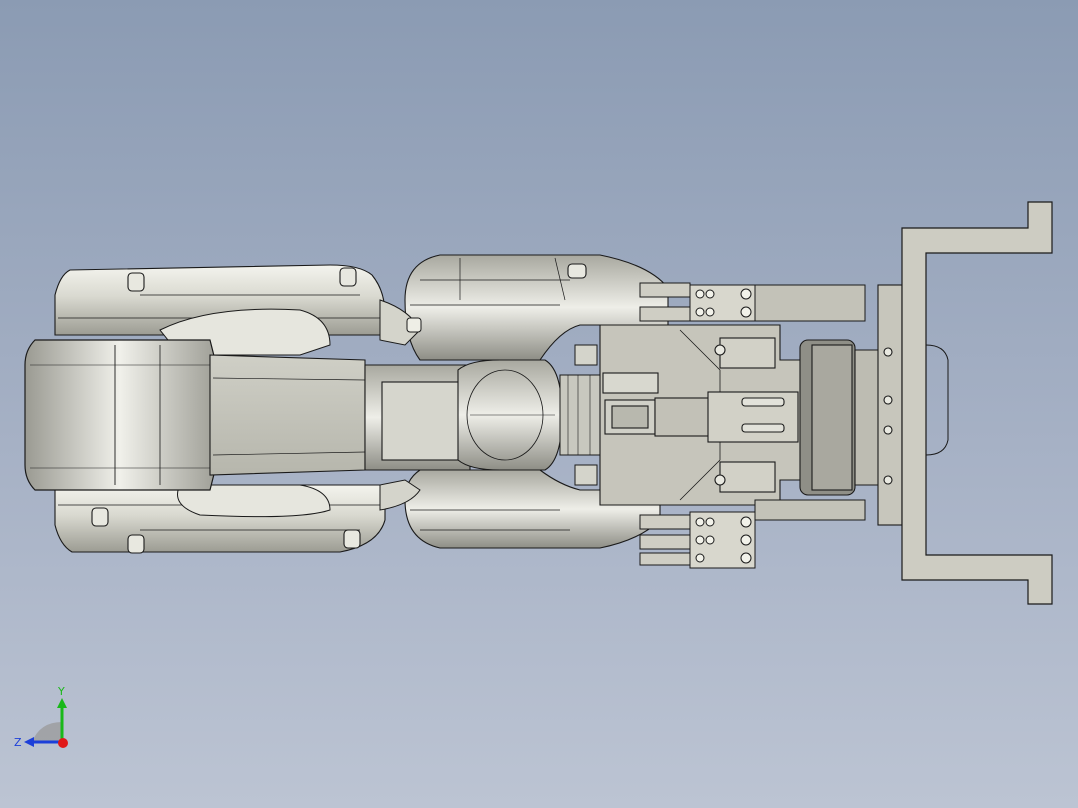 The height and width of the screenshot is (808, 1078). Describe the element at coordinates (29, 742) in the screenshot. I see `z-axis-head` at that location.